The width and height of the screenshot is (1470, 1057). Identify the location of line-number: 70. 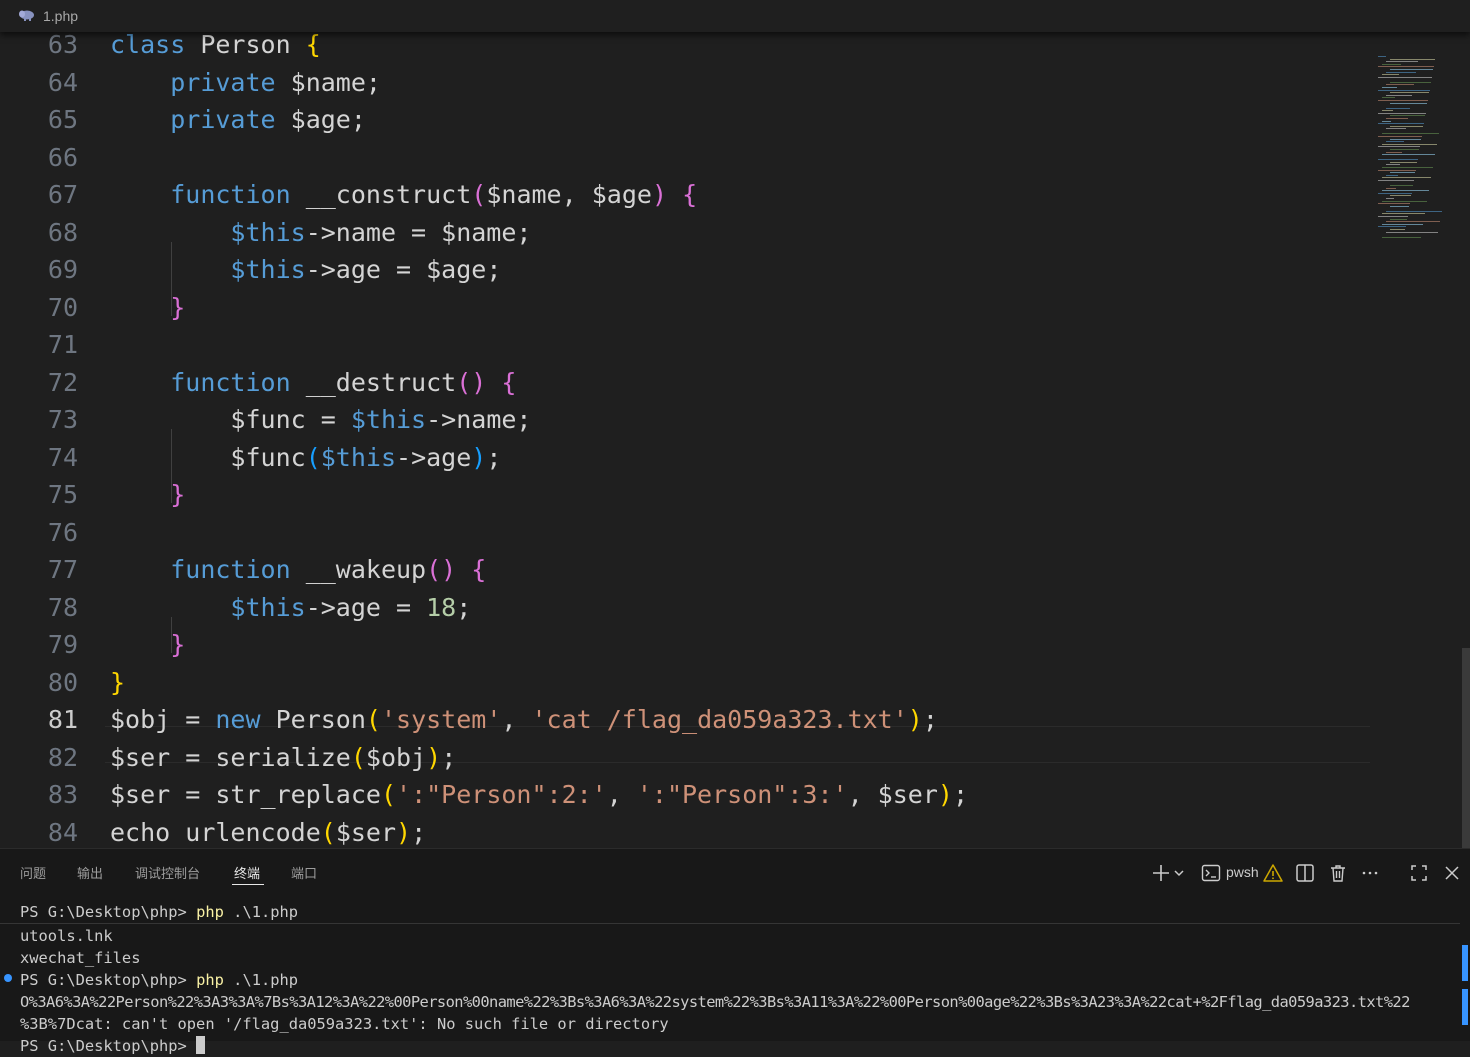
(62, 307).